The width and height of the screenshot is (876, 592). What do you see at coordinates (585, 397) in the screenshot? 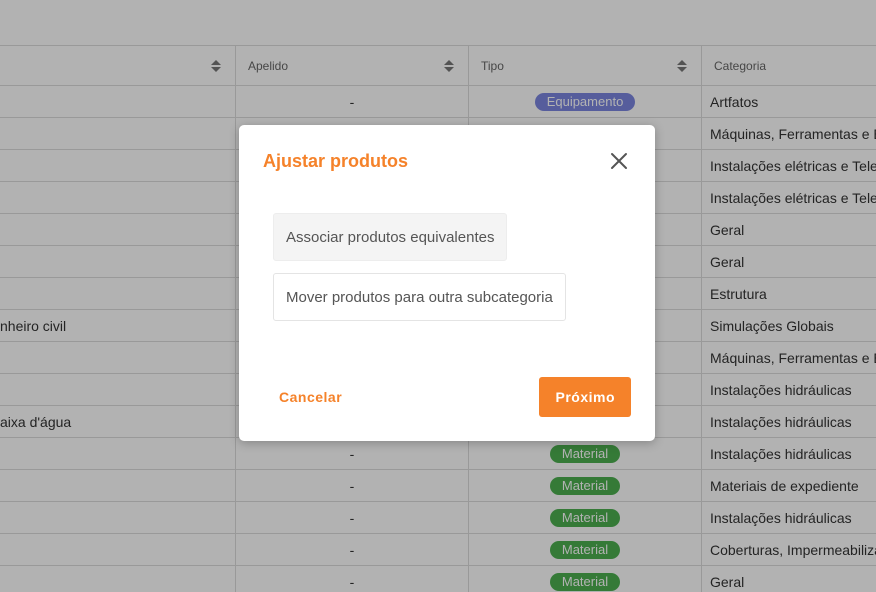
I see `next-button: Próximo` at bounding box center [585, 397].